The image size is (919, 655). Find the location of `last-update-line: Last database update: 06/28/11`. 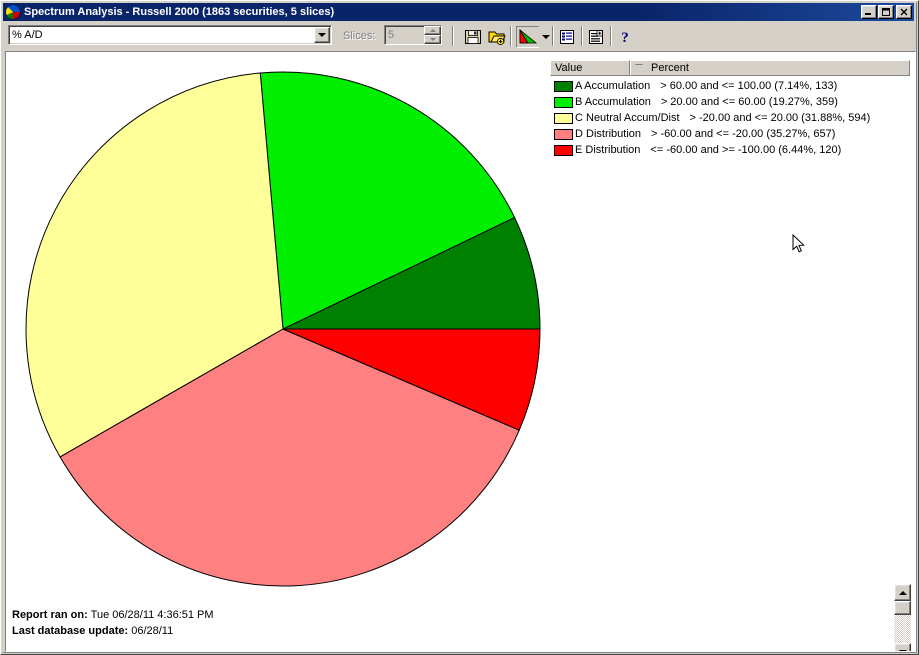

last-update-line: Last database update: 06/28/11 is located at coordinates (113, 631).